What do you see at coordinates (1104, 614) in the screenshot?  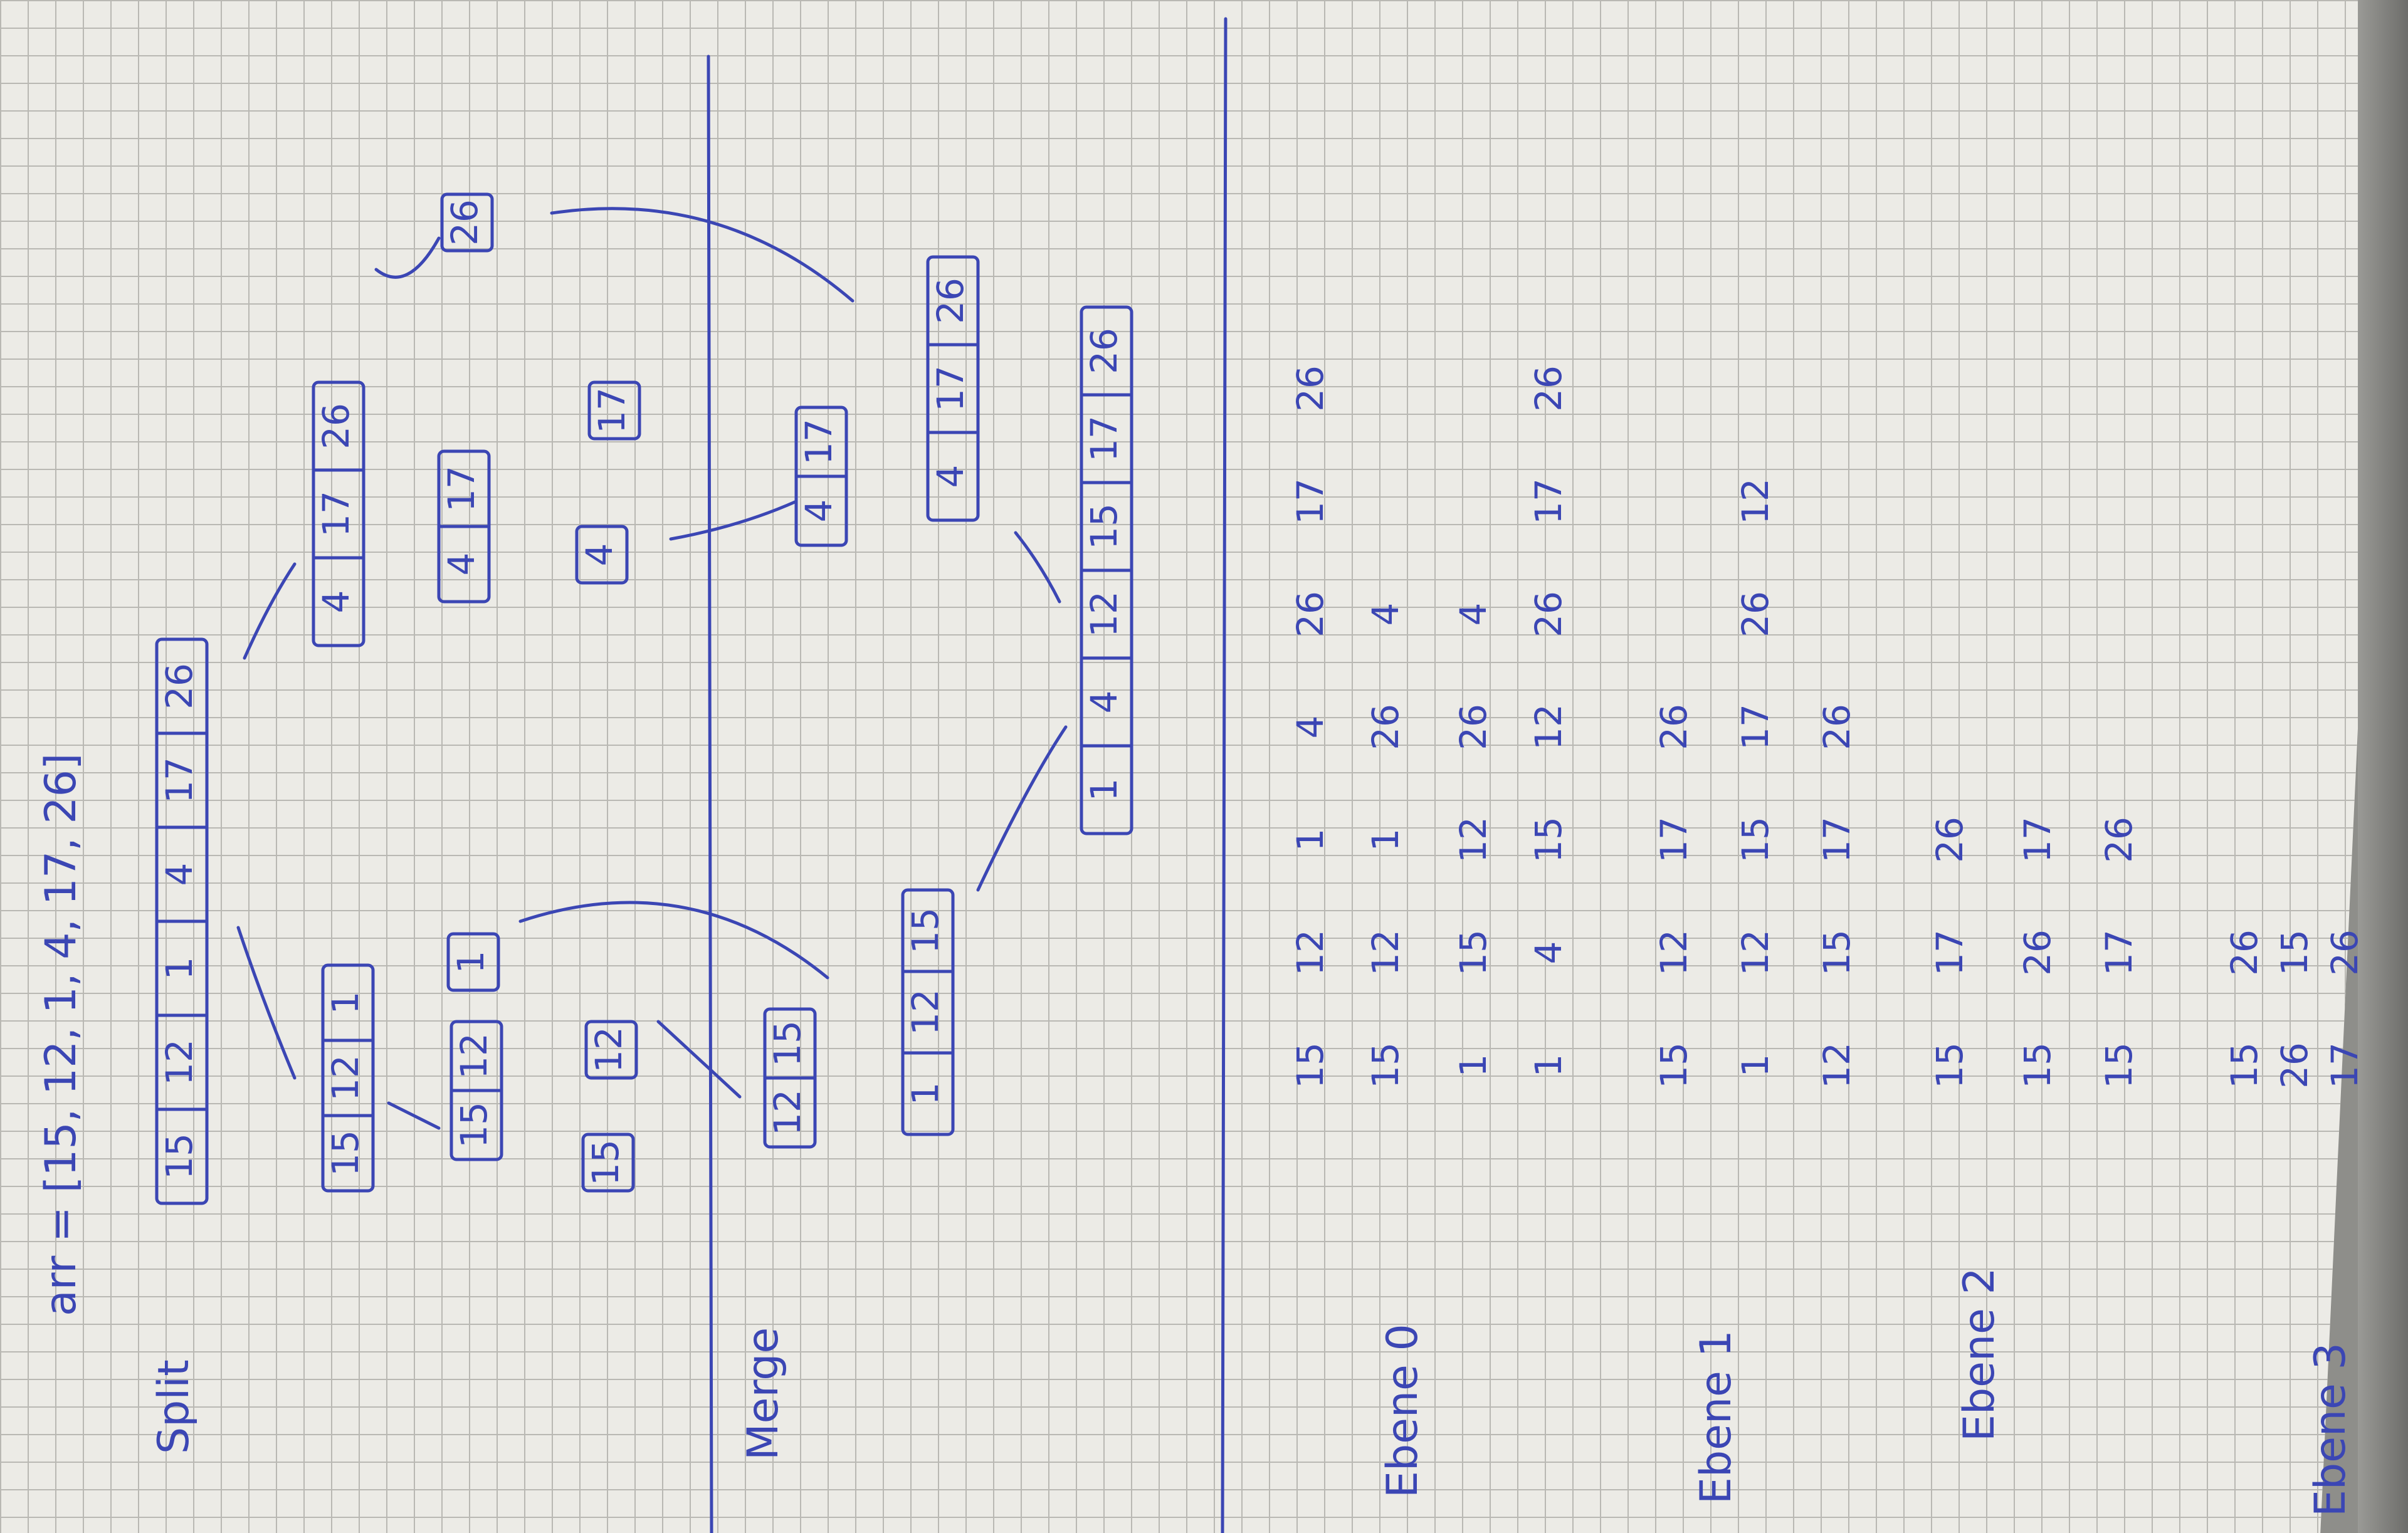 I see `array-merge-result-cell: 12` at bounding box center [1104, 614].